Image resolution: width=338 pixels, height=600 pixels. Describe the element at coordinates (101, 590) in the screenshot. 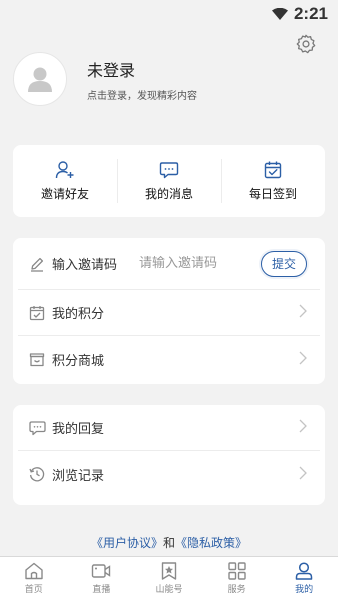

I see `tab-live-label: 直播` at that location.